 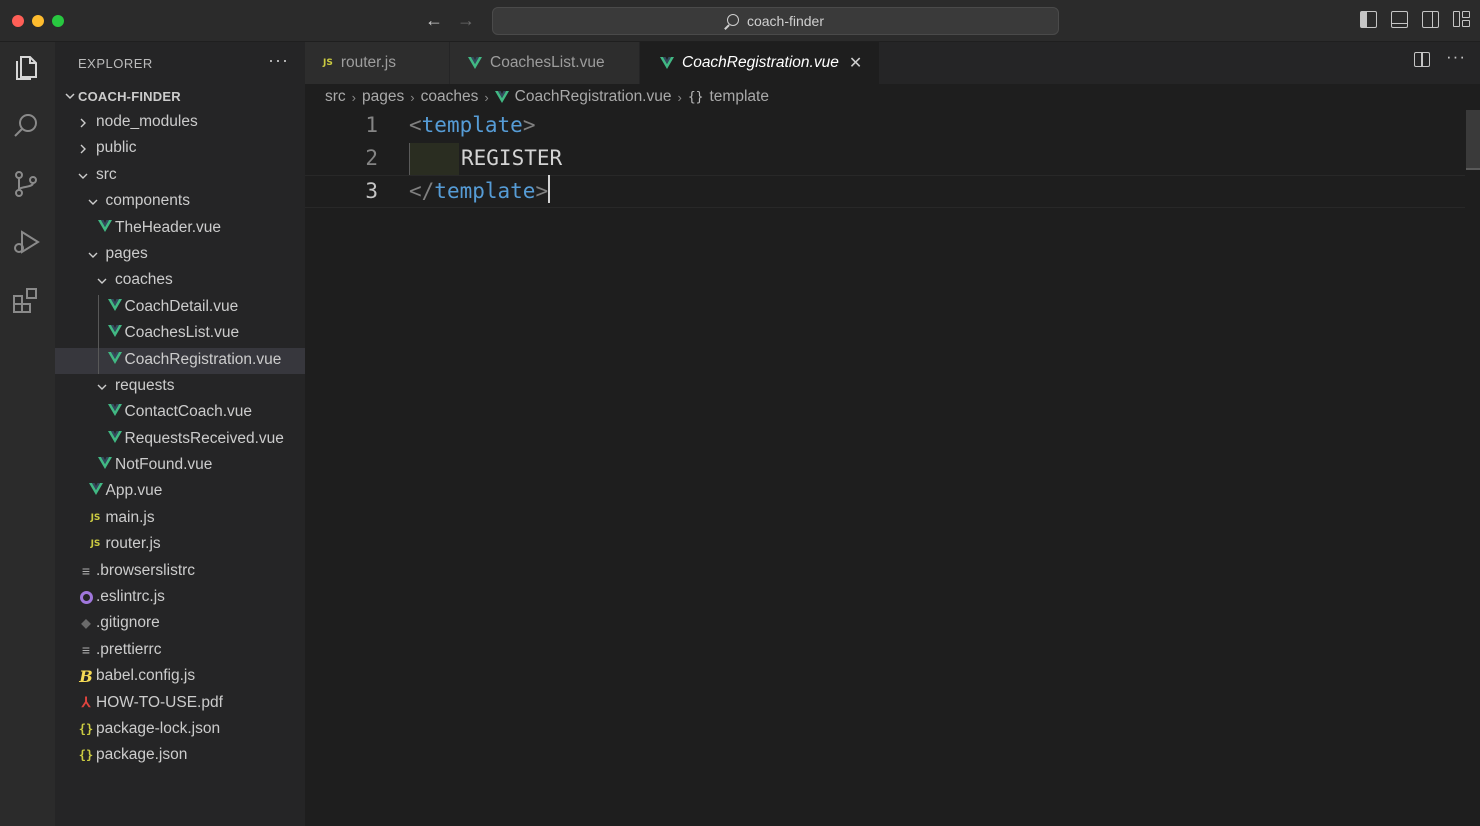 What do you see at coordinates (335, 97) in the screenshot?
I see `breadcrumb-src: src` at bounding box center [335, 97].